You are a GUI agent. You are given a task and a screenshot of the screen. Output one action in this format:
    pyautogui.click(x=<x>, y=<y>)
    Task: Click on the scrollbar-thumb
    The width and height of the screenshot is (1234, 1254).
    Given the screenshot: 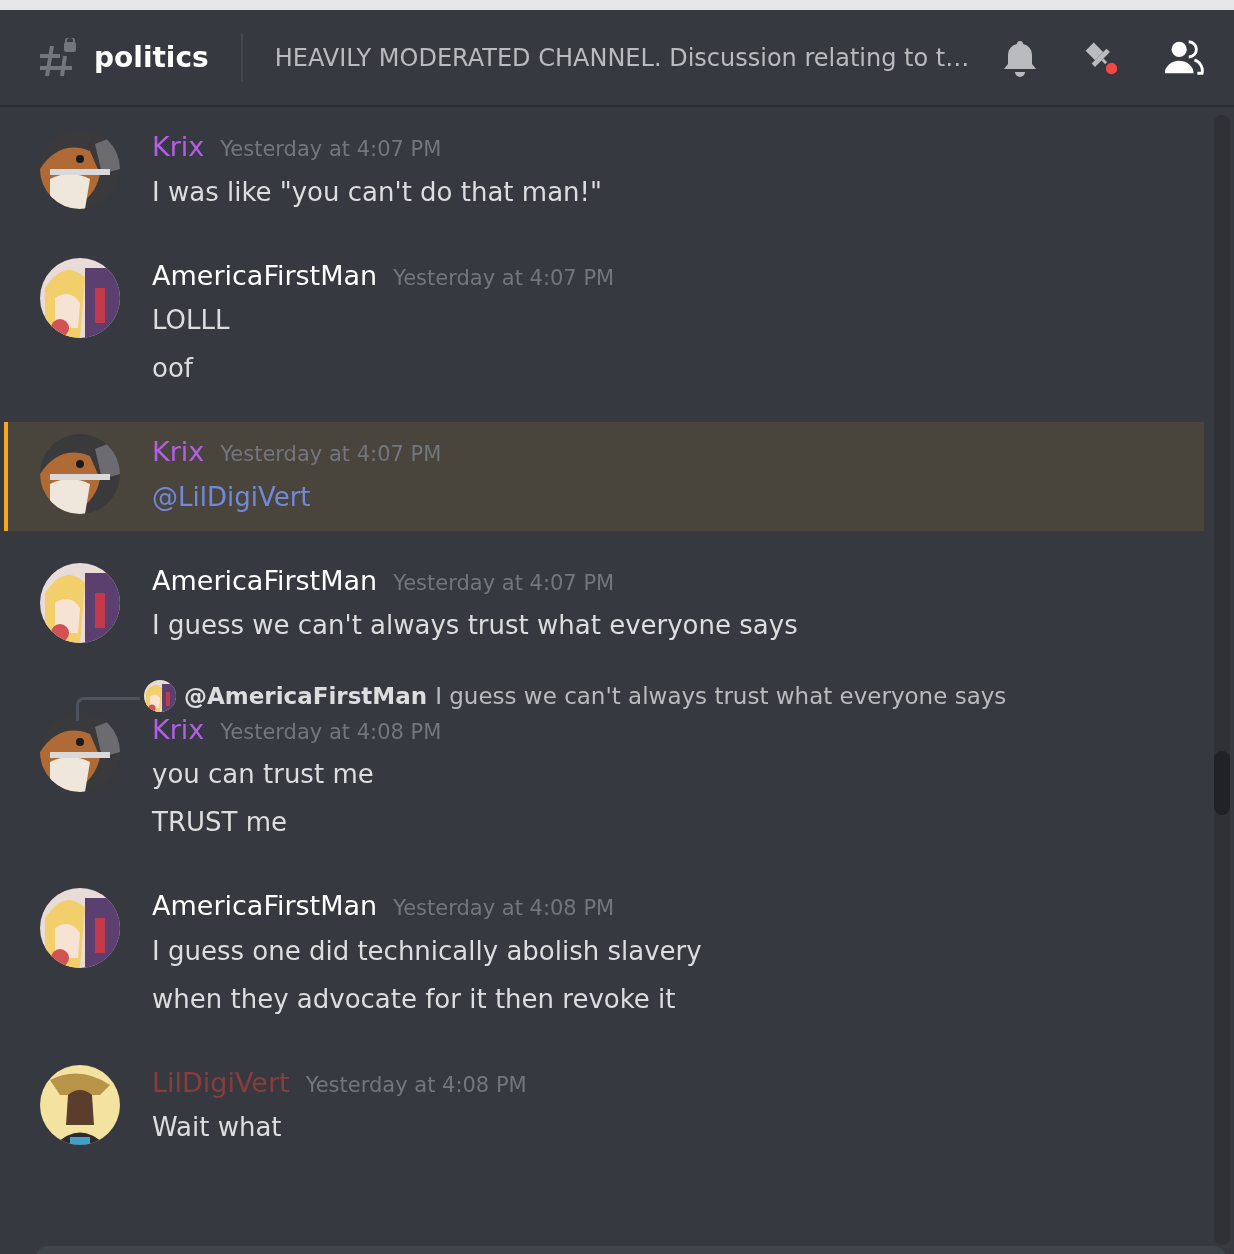 What is the action you would take?
    pyautogui.click(x=1222, y=783)
    